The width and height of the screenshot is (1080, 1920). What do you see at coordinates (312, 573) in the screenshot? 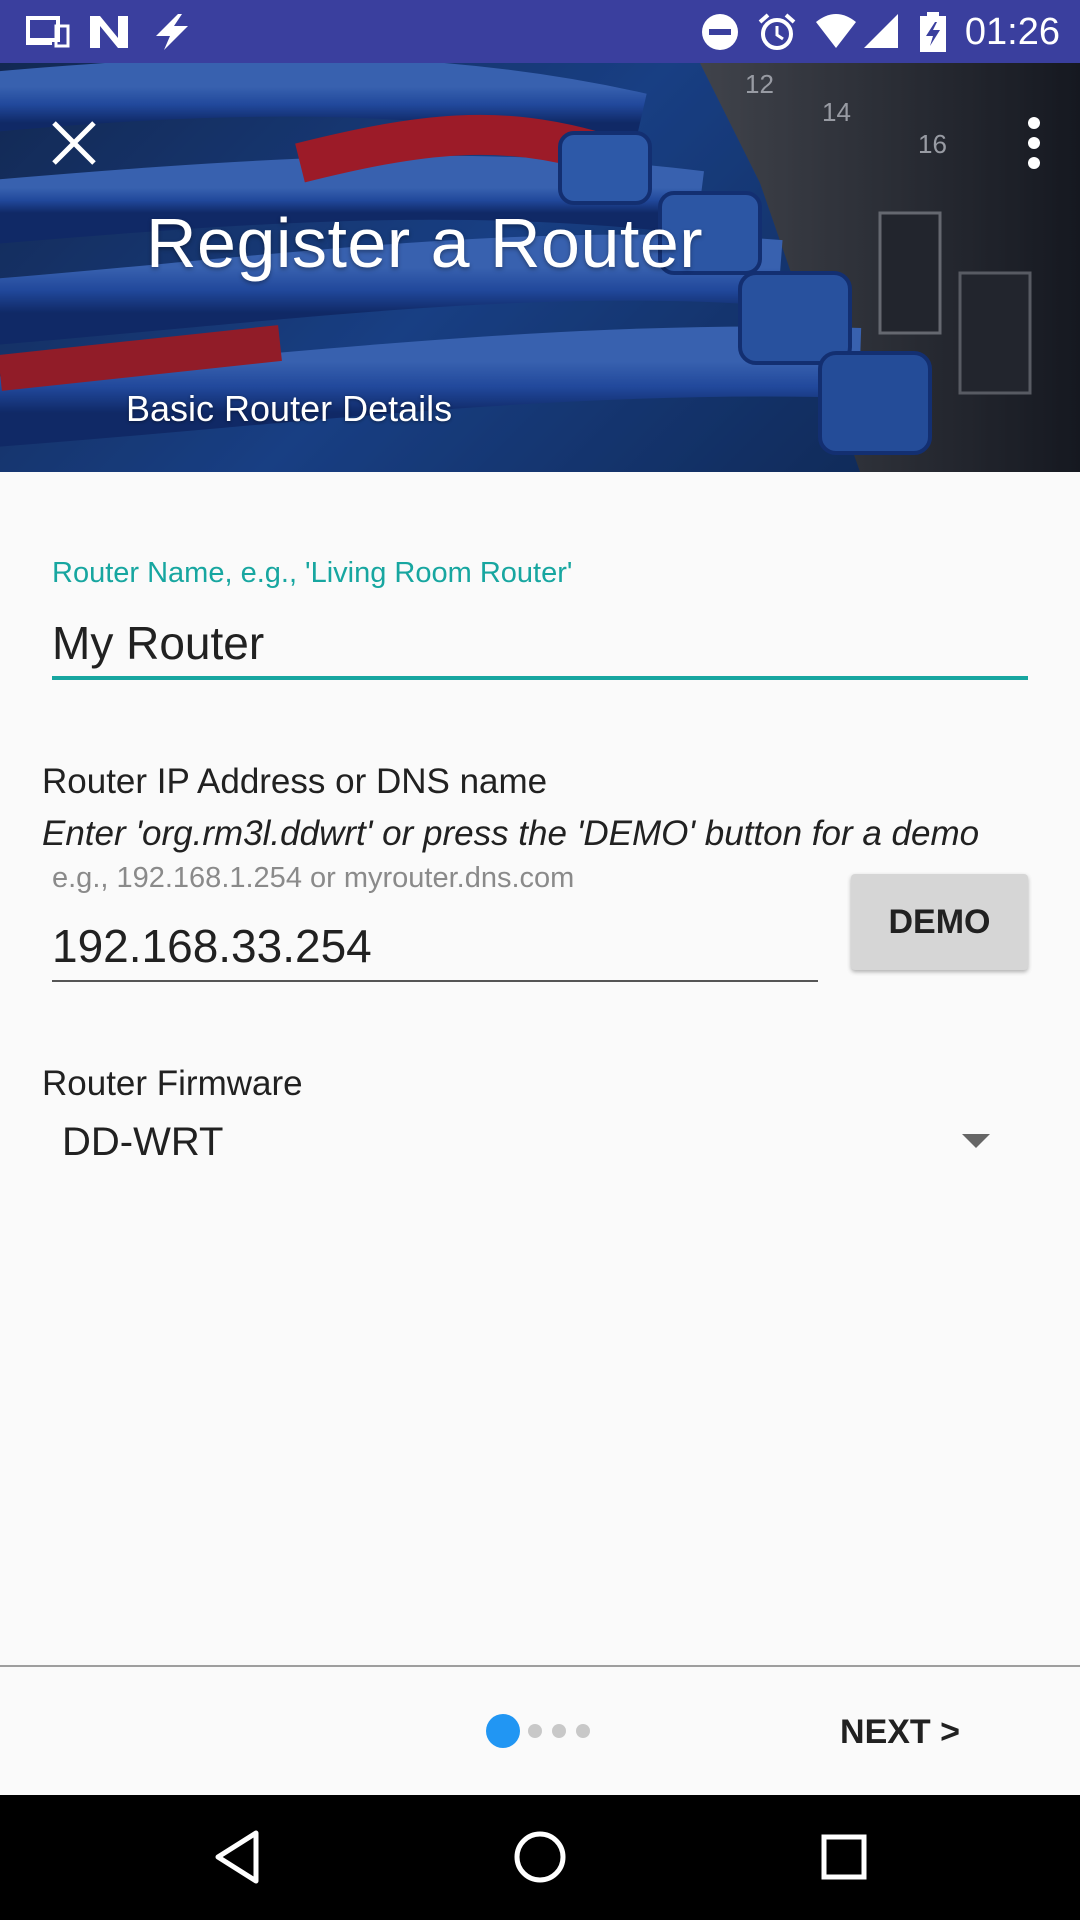
I see `router-name-label: Router Name, e.g., 'Living Room Router'` at bounding box center [312, 573].